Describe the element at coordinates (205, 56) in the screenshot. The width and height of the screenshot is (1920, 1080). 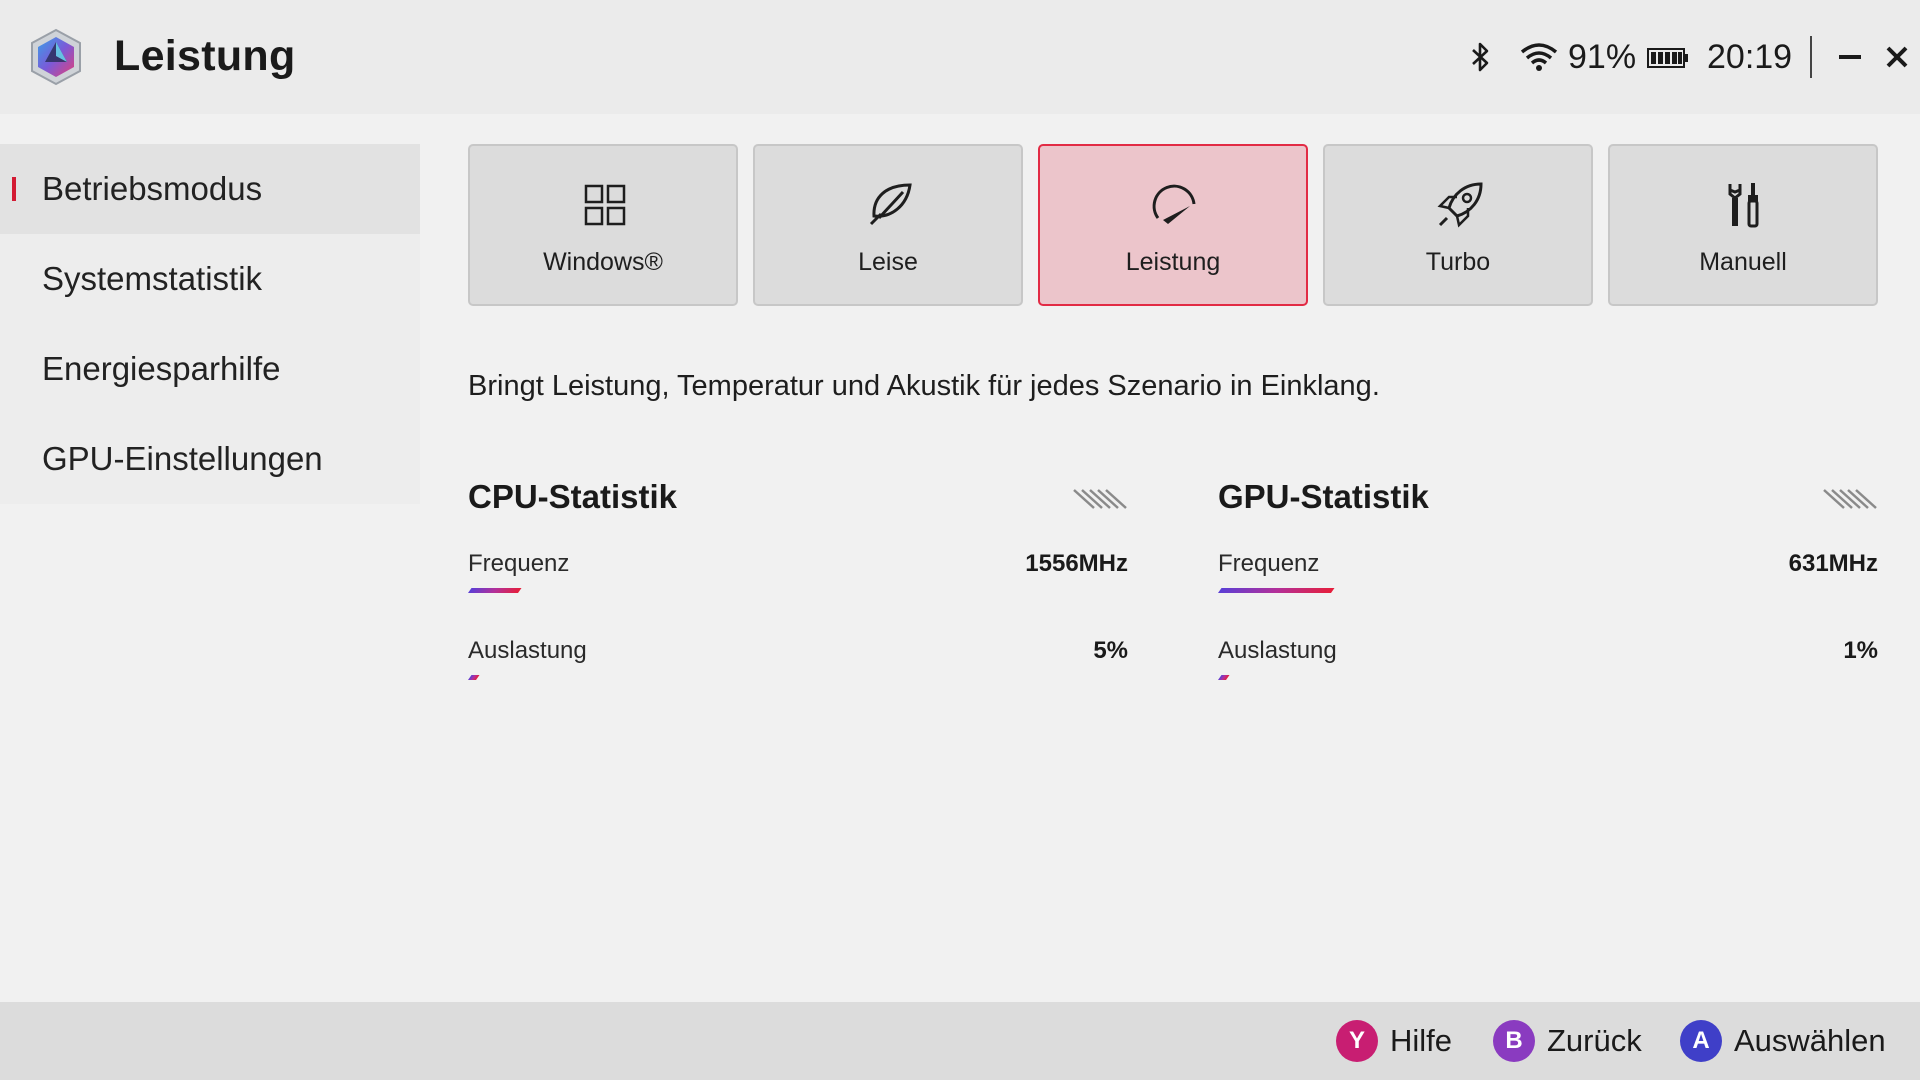
I see `app-title: Leistung` at that location.